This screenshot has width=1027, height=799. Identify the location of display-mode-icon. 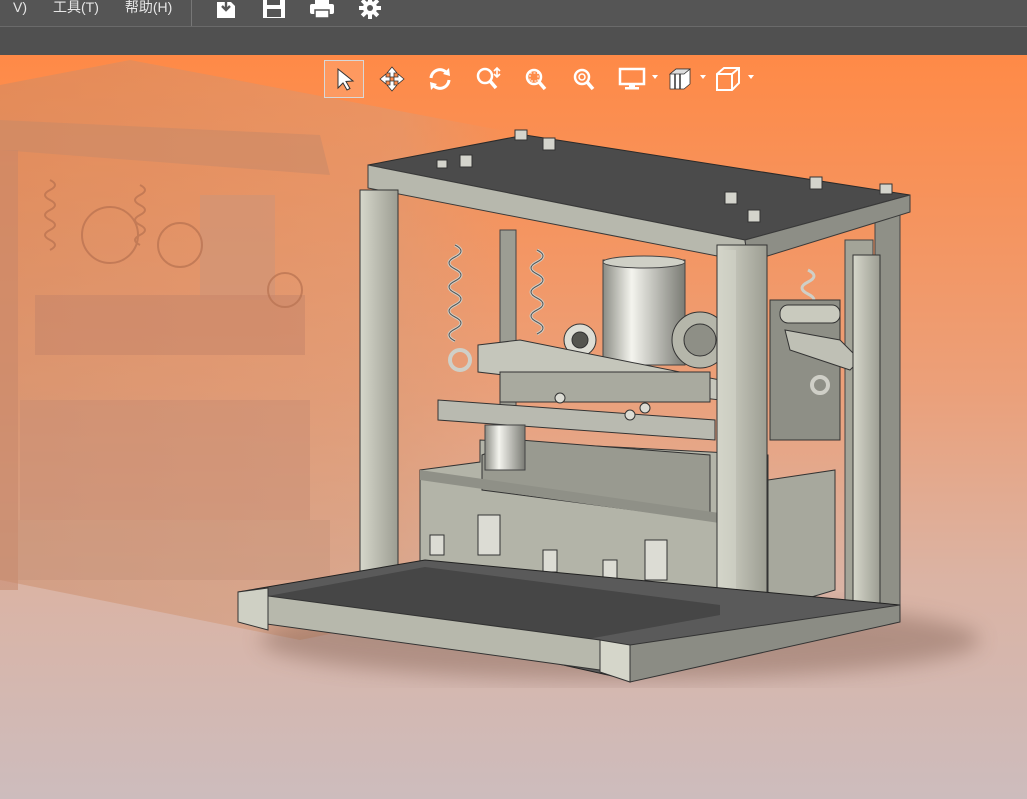
(632, 78).